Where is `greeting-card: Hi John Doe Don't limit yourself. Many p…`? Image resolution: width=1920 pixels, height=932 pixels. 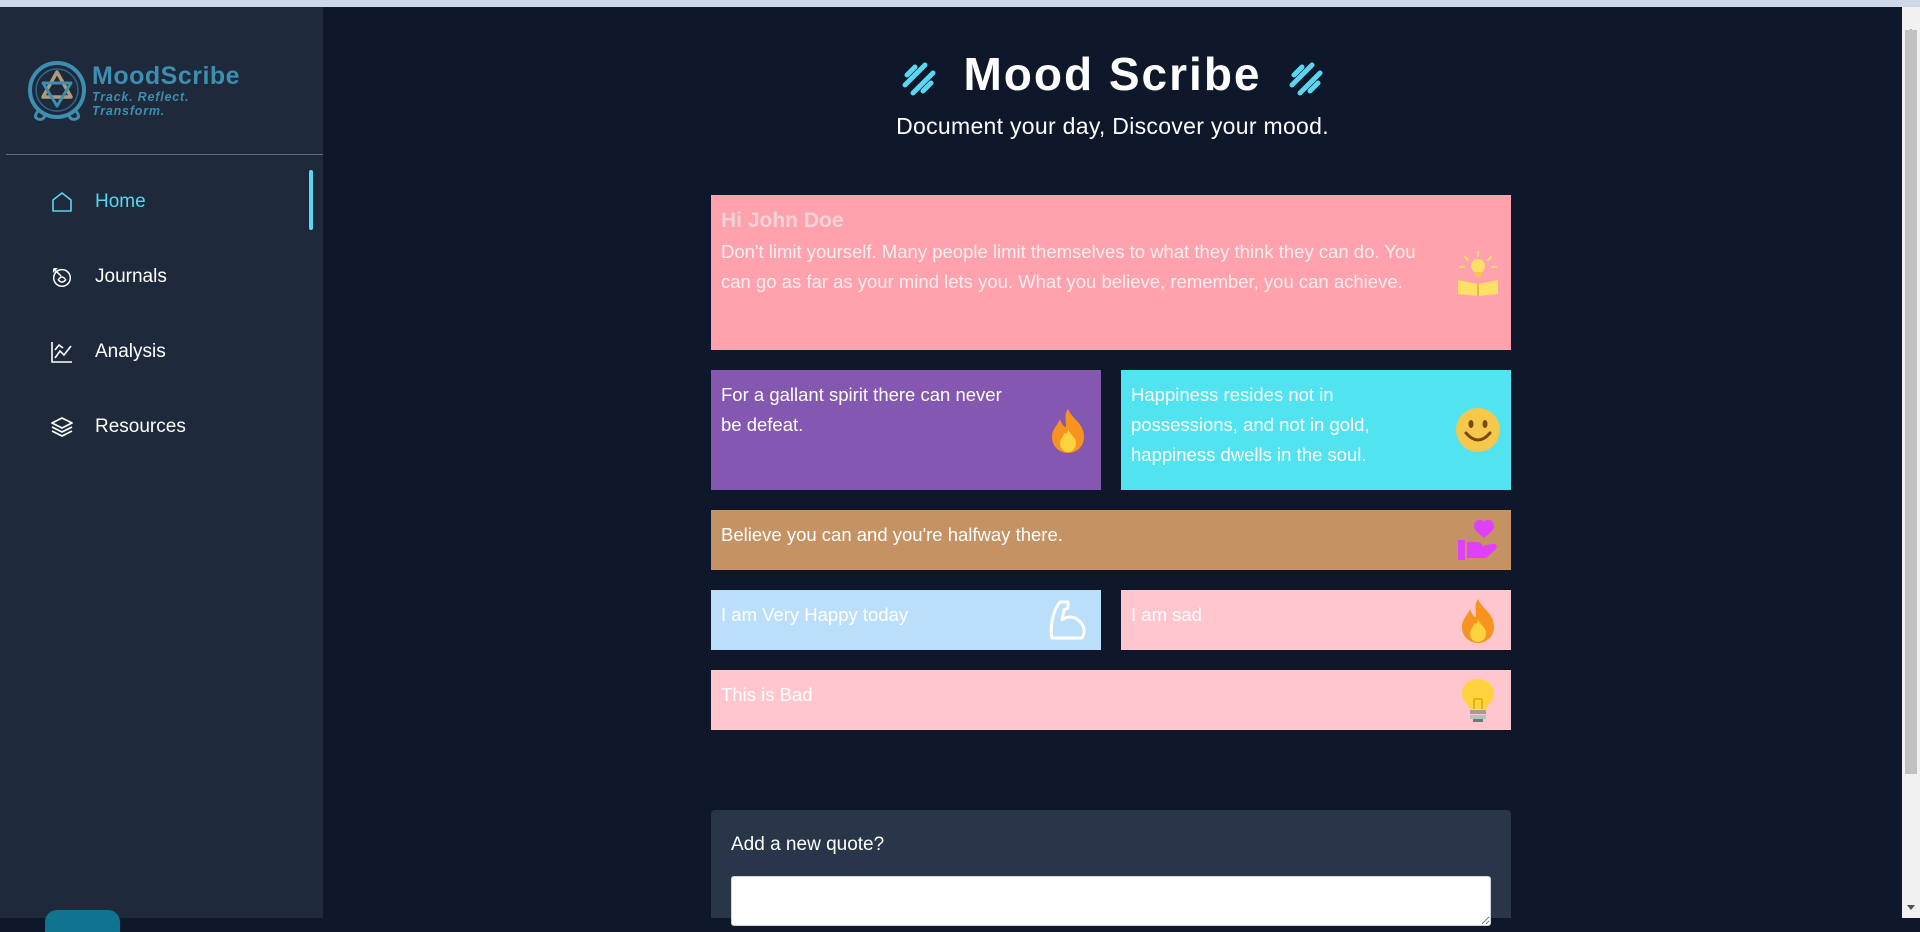
greeting-card: Hi John Doe Don't limit yourself. Many p… is located at coordinates (1111, 272).